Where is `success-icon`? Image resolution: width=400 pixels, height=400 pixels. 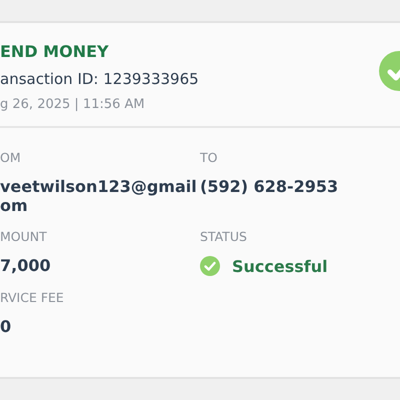
success-icon is located at coordinates (210, 266).